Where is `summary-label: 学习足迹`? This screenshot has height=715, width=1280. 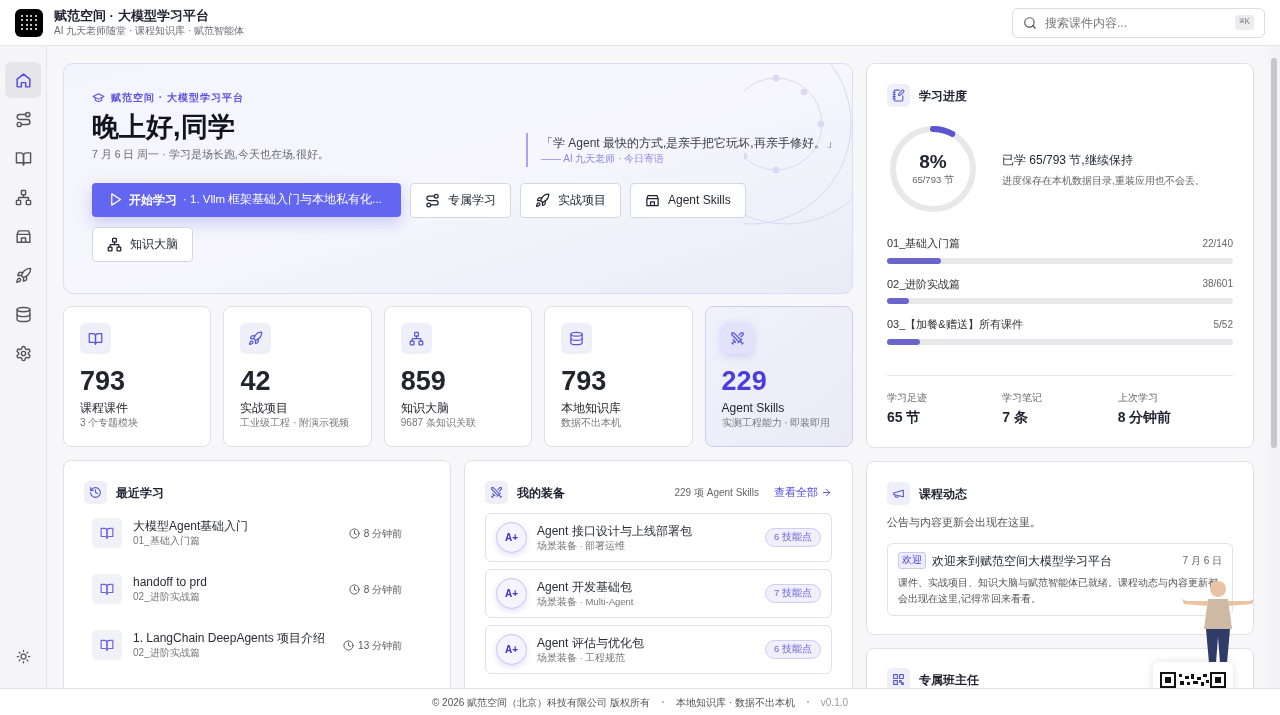 summary-label: 学习足迹 is located at coordinates (907, 397).